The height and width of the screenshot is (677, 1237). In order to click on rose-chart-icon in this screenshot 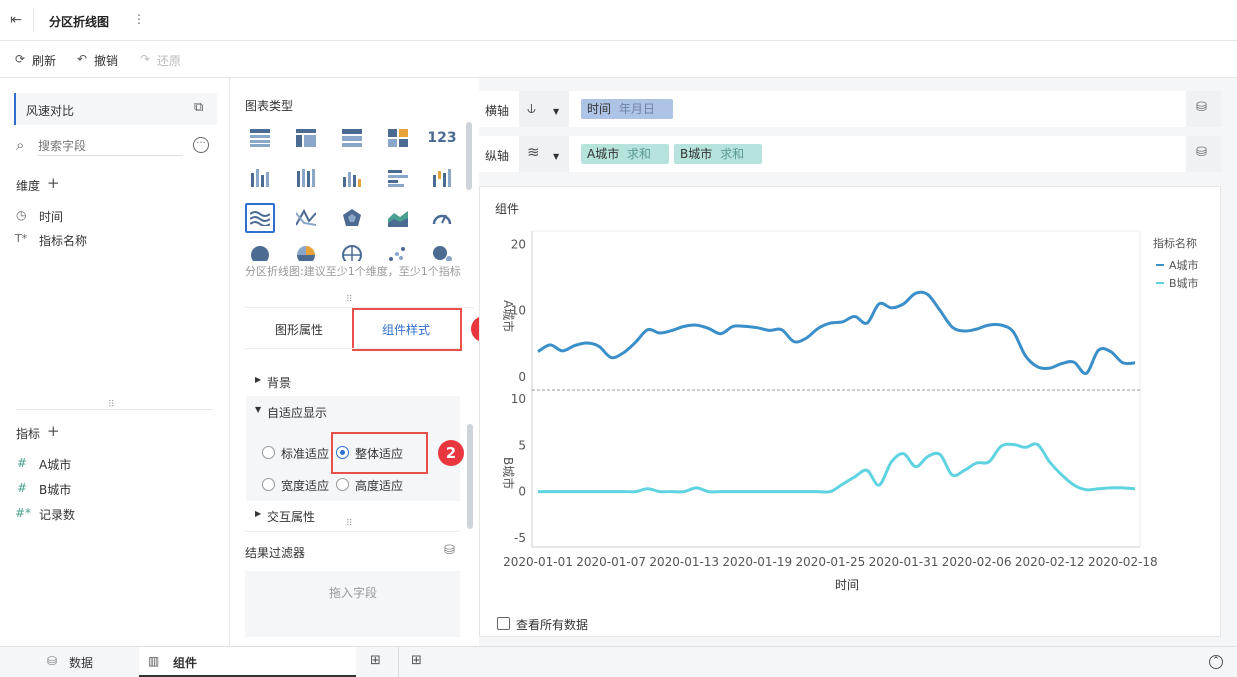, I will do `click(306, 253)`.